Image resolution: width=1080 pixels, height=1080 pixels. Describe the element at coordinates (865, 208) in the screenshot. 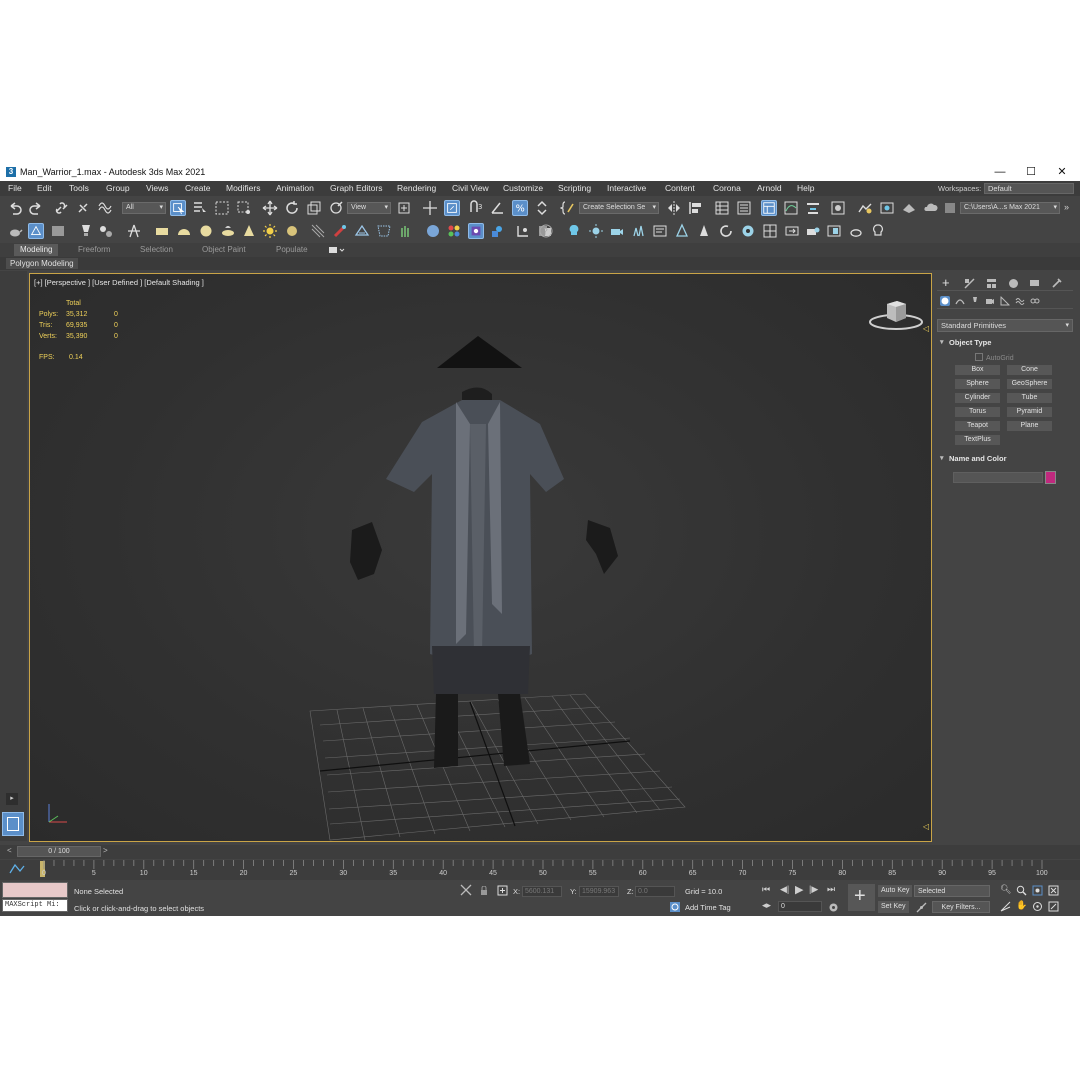

I see `render-setup-icon` at that location.